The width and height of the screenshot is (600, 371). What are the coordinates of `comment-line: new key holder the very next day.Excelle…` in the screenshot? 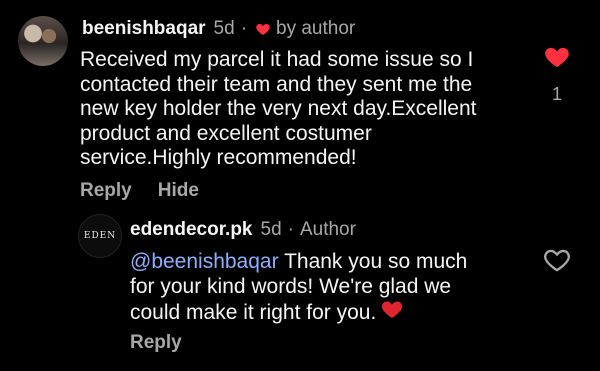 It's located at (278, 108).